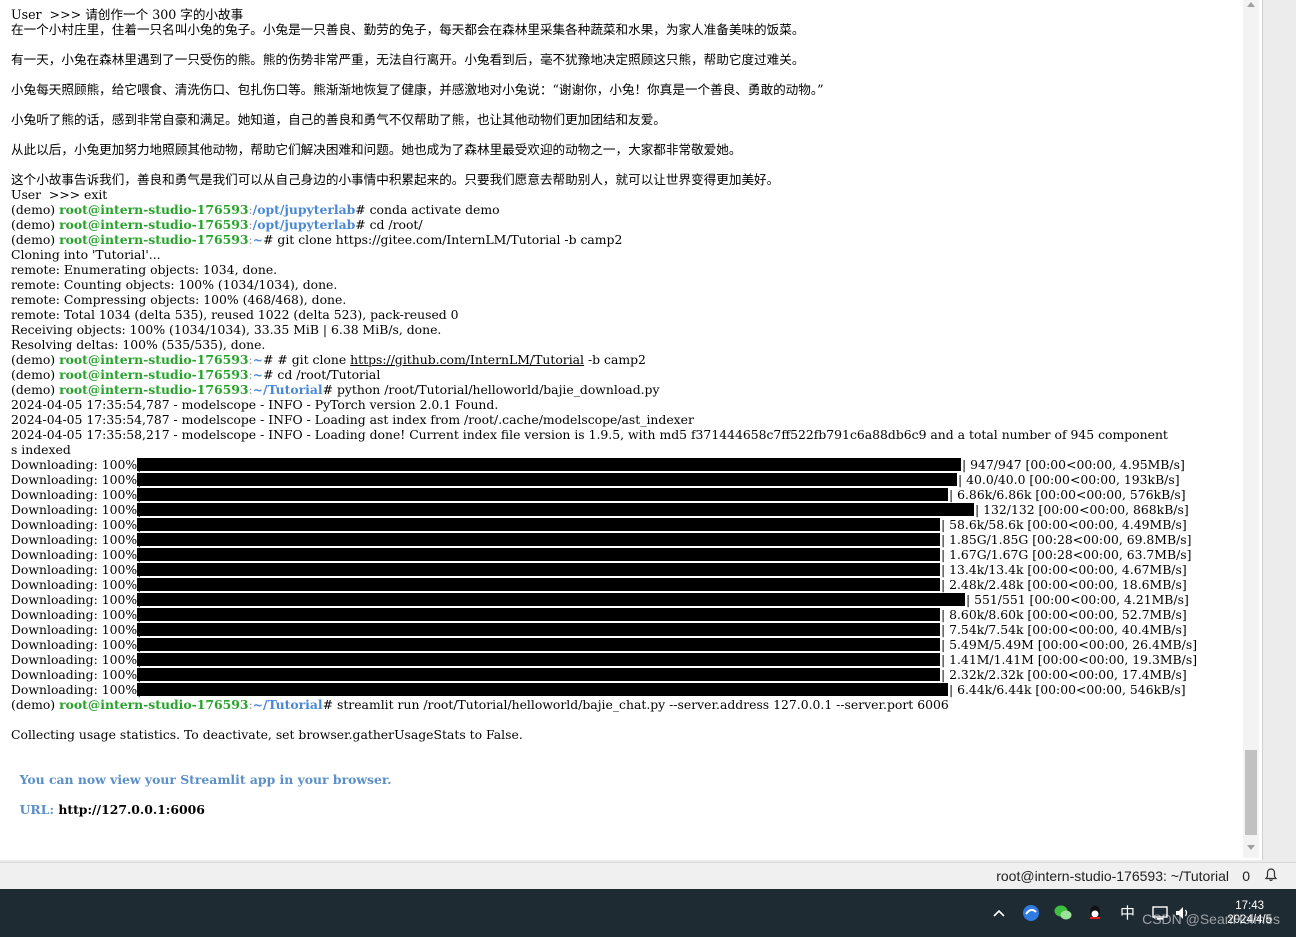 The width and height of the screenshot is (1296, 937). I want to click on download-stats: | 7.54k/7.54k [00:00<00:00, 40.4MB/s], so click(1064, 629).